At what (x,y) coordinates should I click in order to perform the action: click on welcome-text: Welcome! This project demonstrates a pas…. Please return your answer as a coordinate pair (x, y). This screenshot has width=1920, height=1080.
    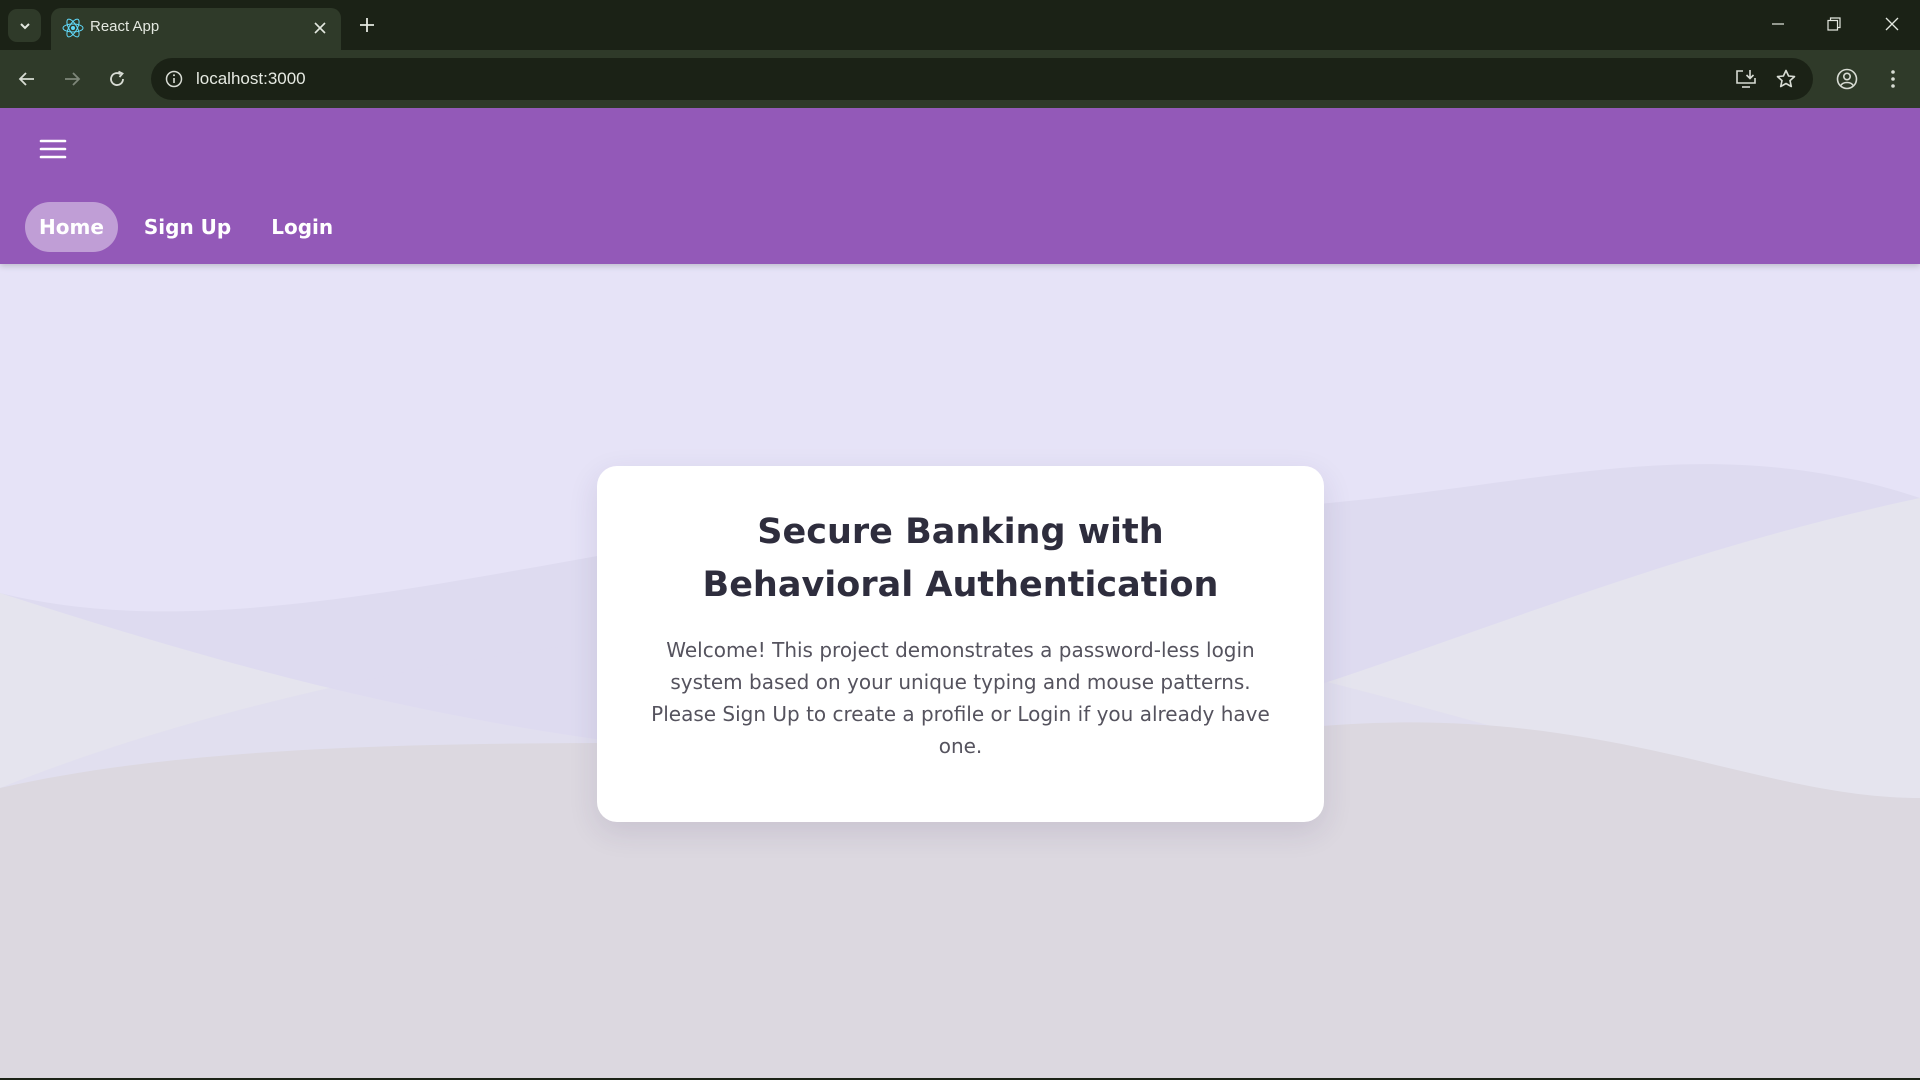
    Looking at the image, I should click on (960, 698).